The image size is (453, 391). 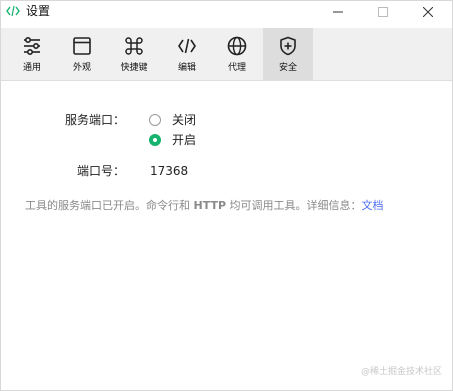 What do you see at coordinates (287, 68) in the screenshot?
I see `tab-label: 安全` at bounding box center [287, 68].